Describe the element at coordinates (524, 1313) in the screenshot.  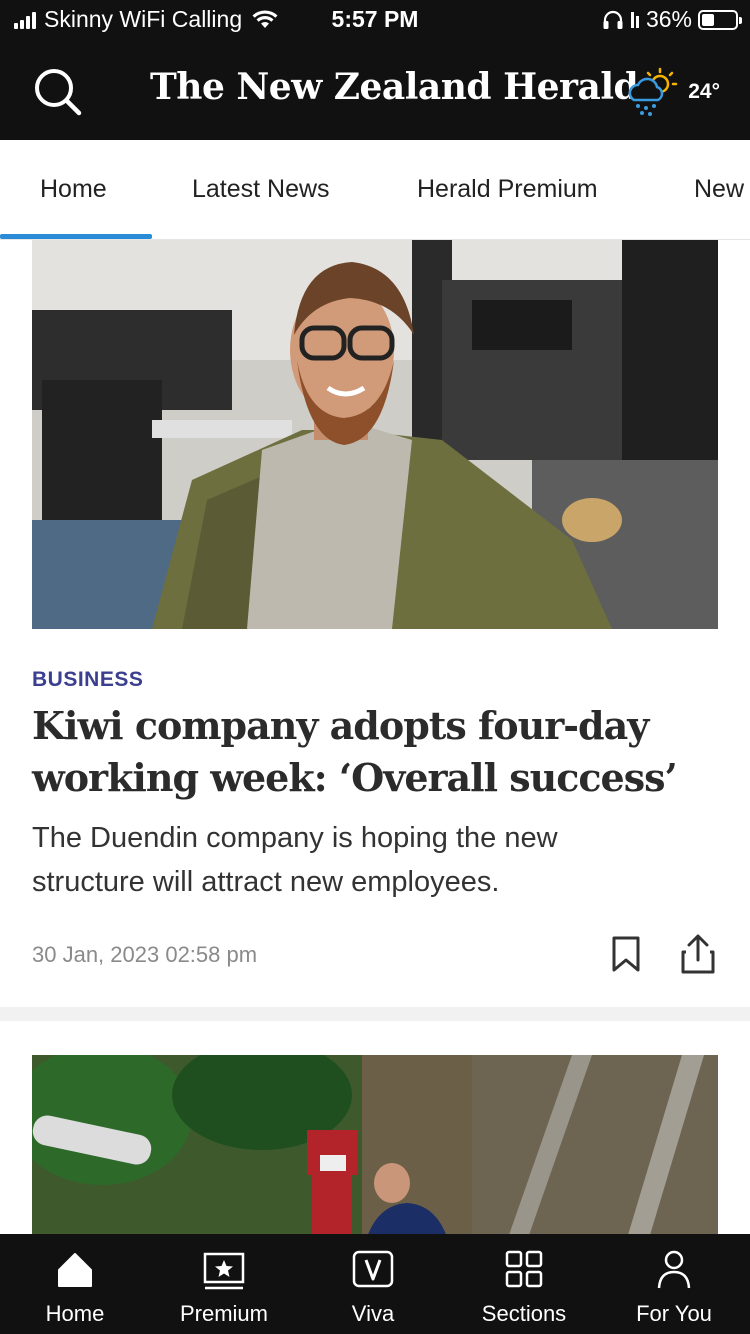
I see `bottom-tab-sections-label: Sections` at that location.